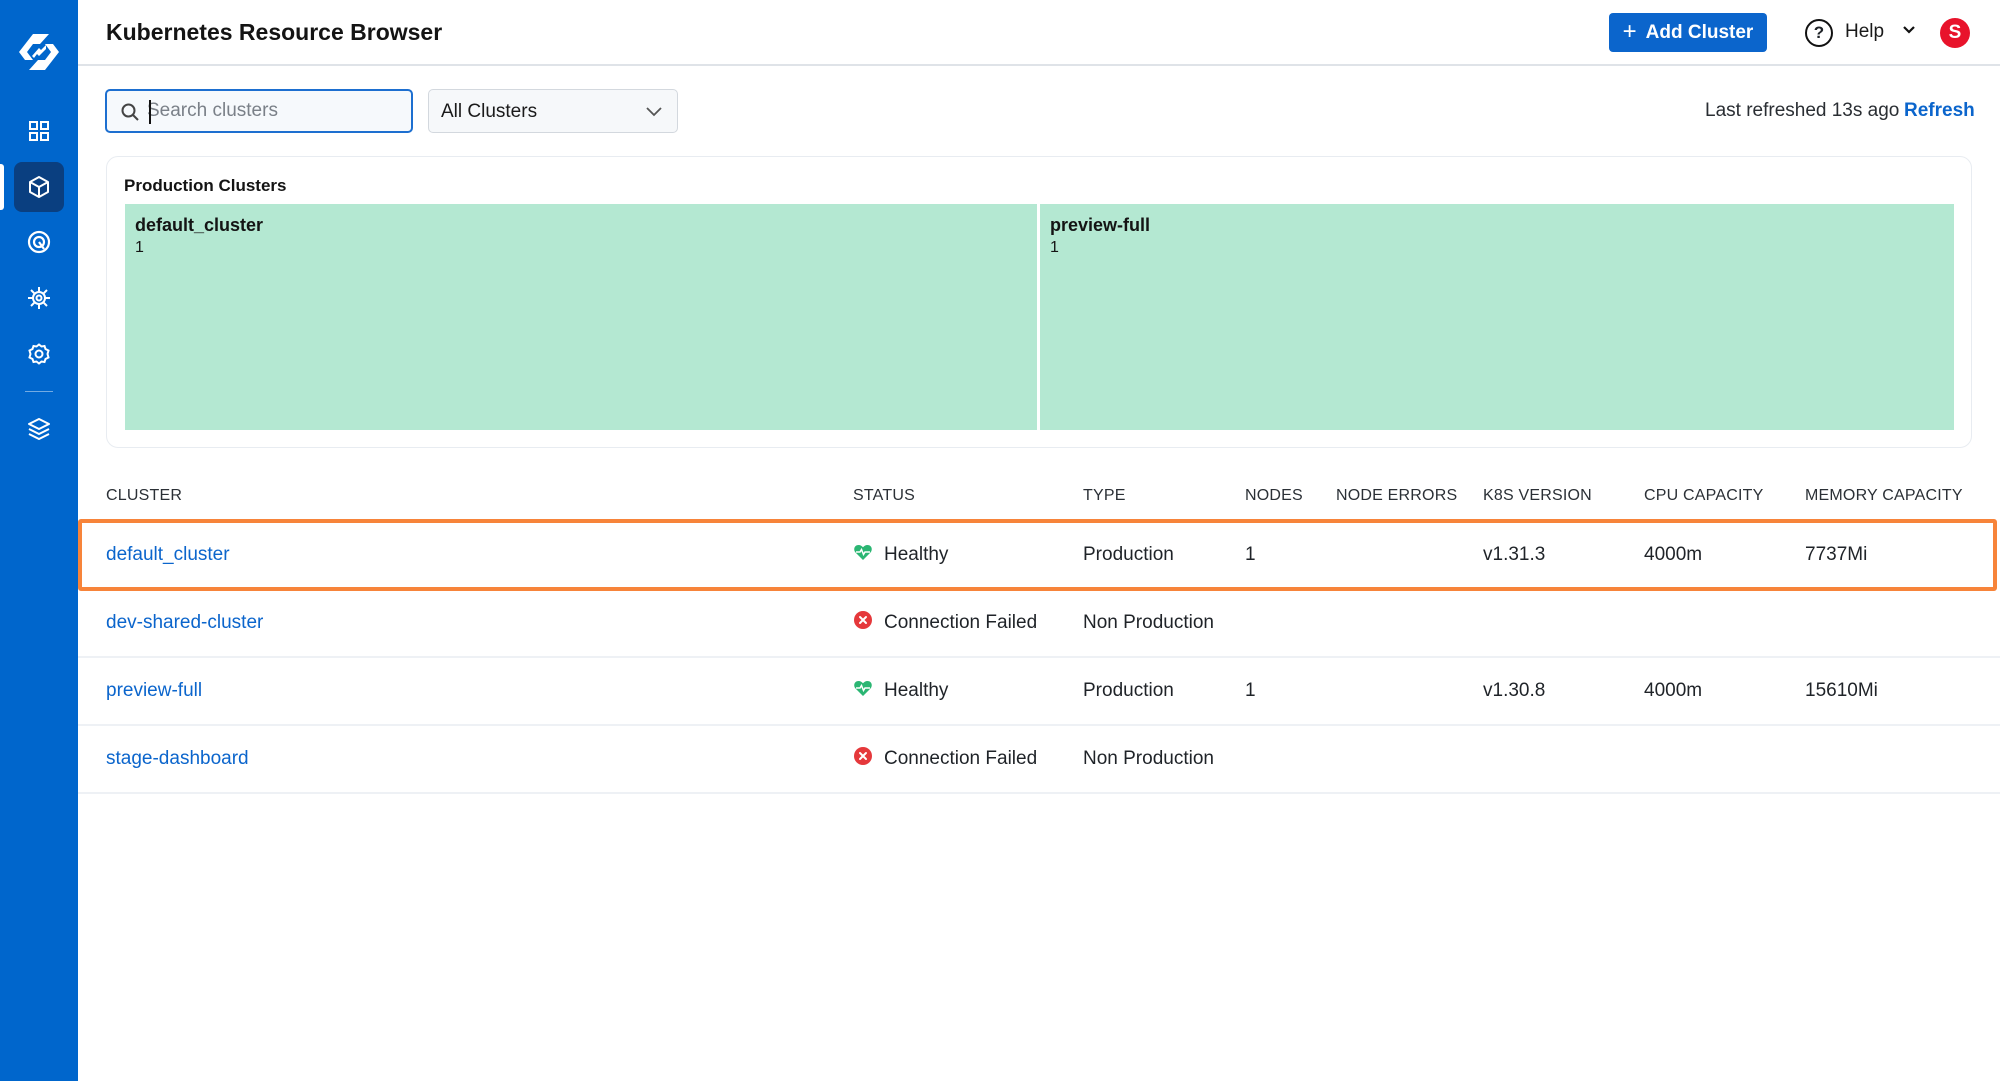 The image size is (2000, 1081). I want to click on column-header-cpu-capacity: CPU CAPACITY, so click(1703, 496).